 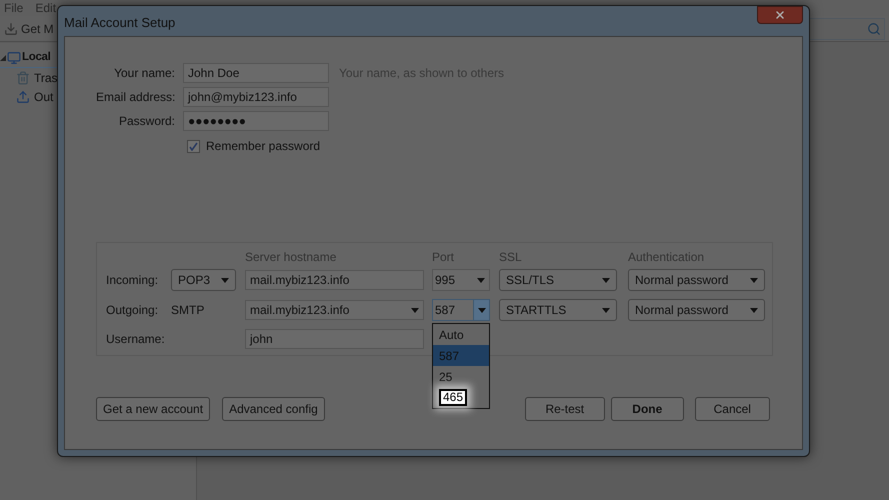 I want to click on window-title: Mail Account Setup, so click(x=120, y=23).